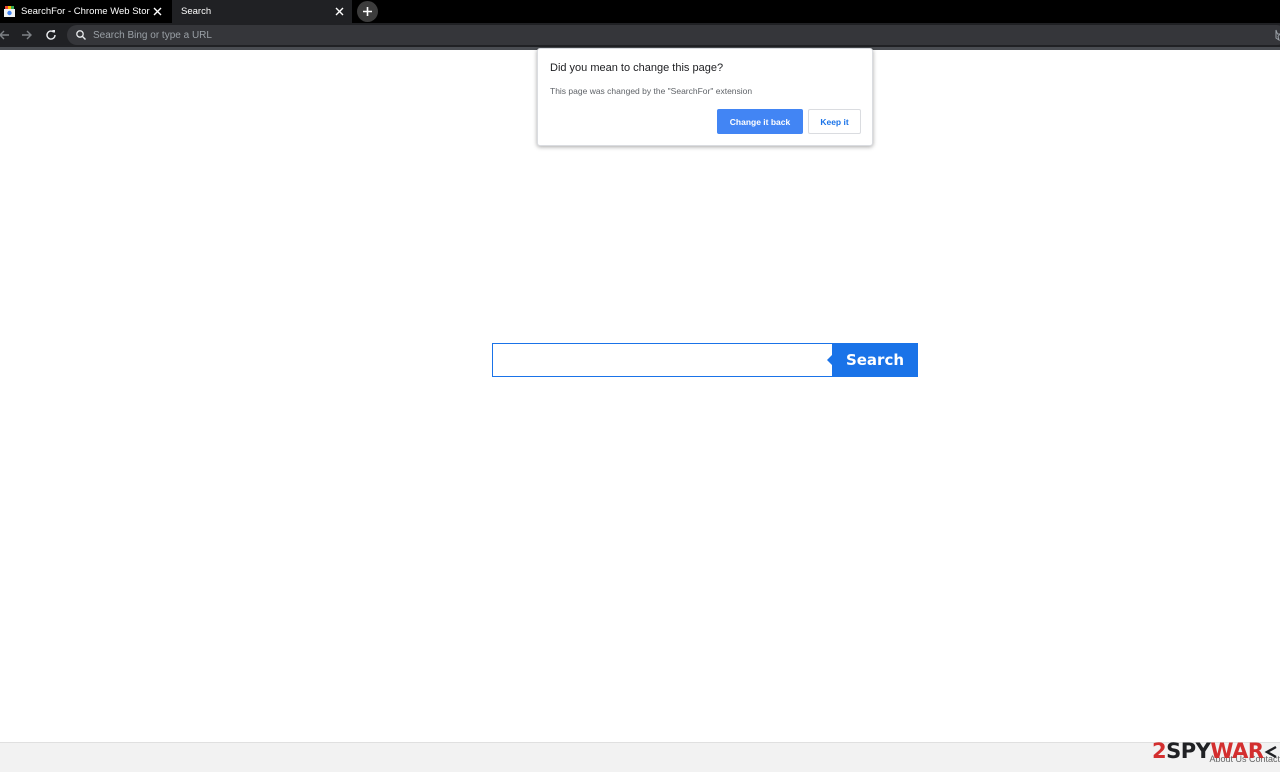  I want to click on reload-icon, so click(51, 35).